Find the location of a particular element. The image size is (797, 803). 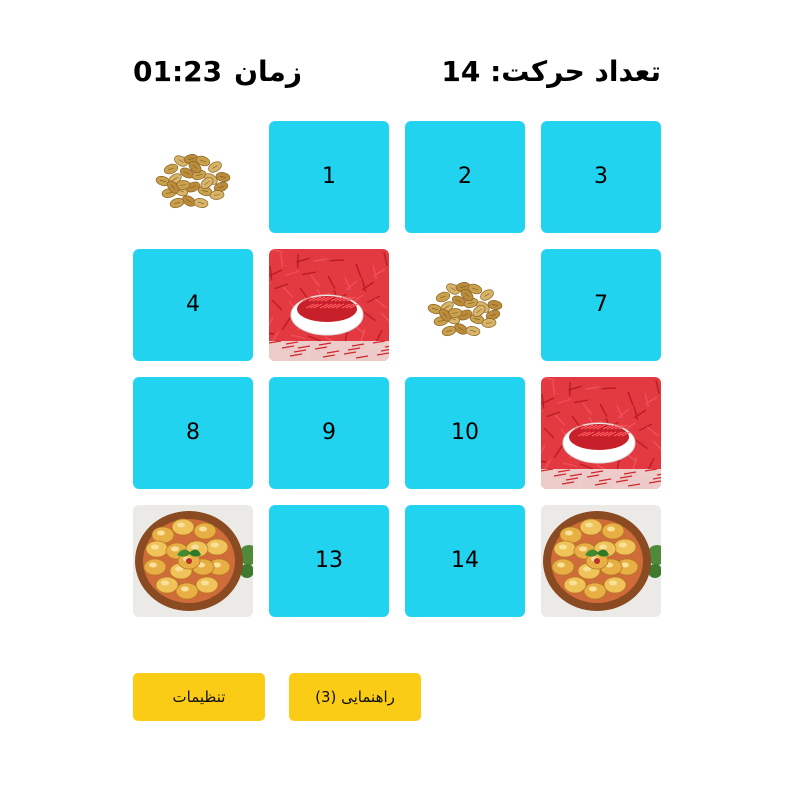

moves-value: 14 is located at coordinates (461, 71).